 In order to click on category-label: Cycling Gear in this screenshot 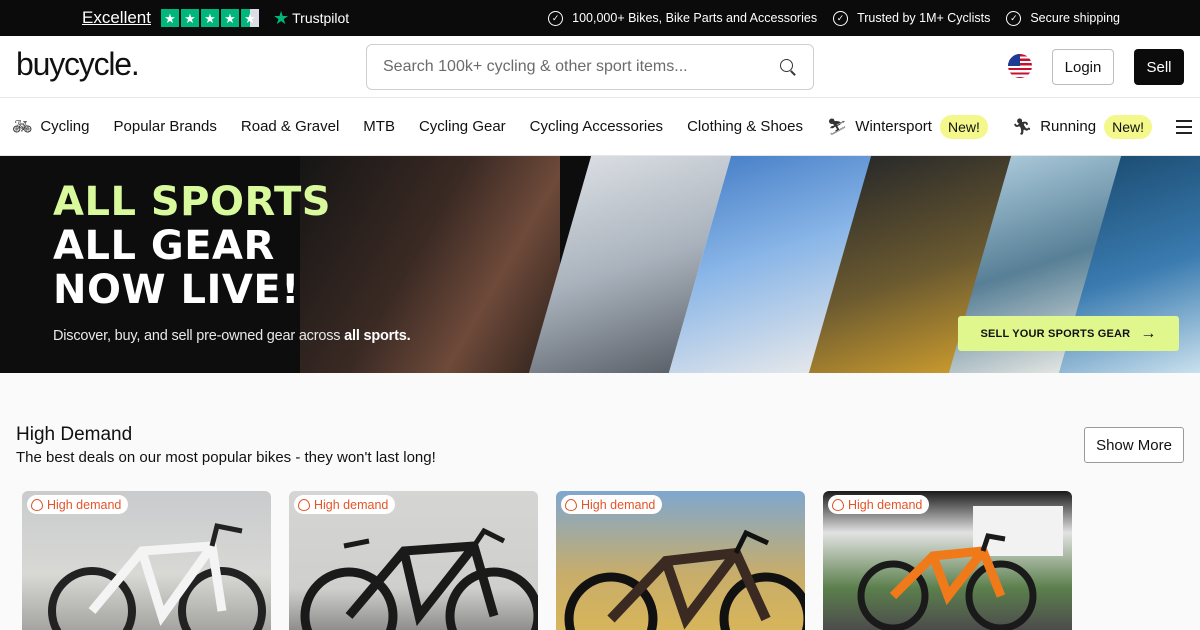, I will do `click(462, 126)`.